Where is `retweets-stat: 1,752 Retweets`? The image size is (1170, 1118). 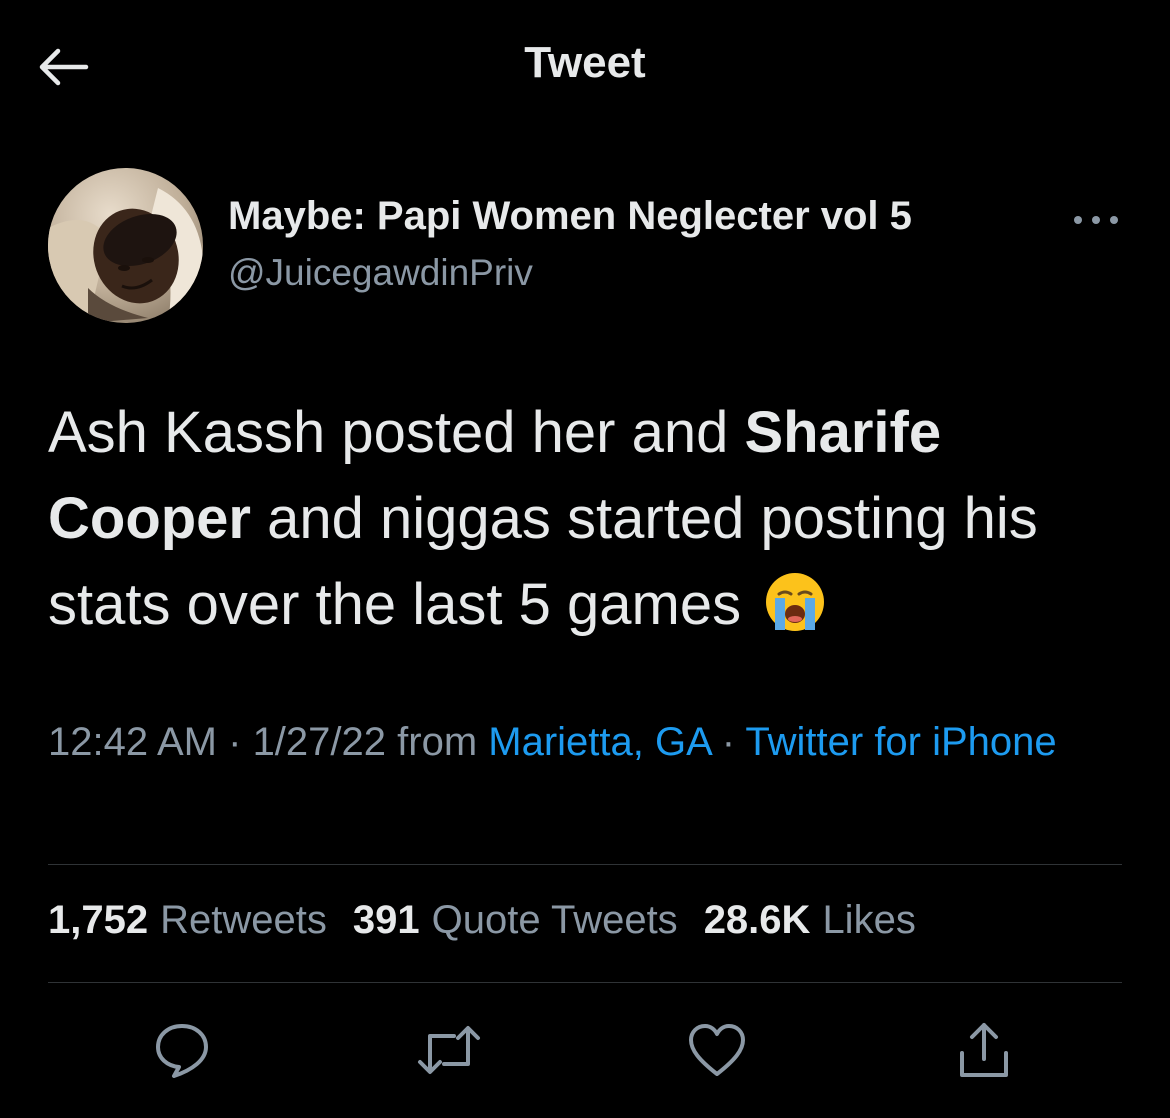 retweets-stat: 1,752 Retweets is located at coordinates (187, 920).